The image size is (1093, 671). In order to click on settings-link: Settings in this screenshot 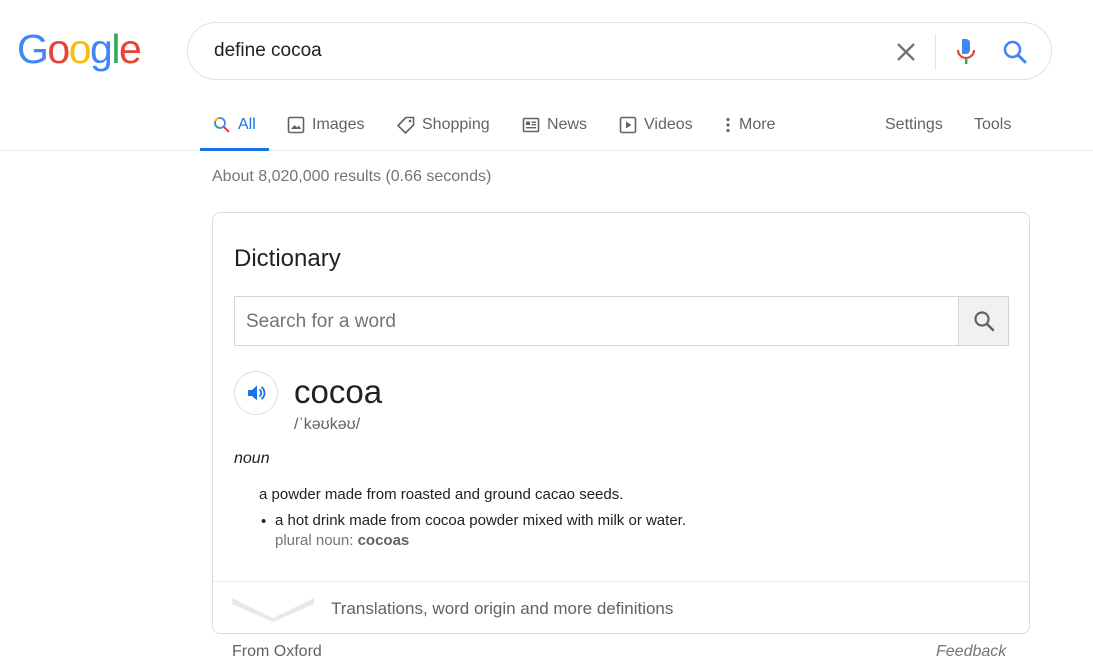, I will do `click(914, 125)`.